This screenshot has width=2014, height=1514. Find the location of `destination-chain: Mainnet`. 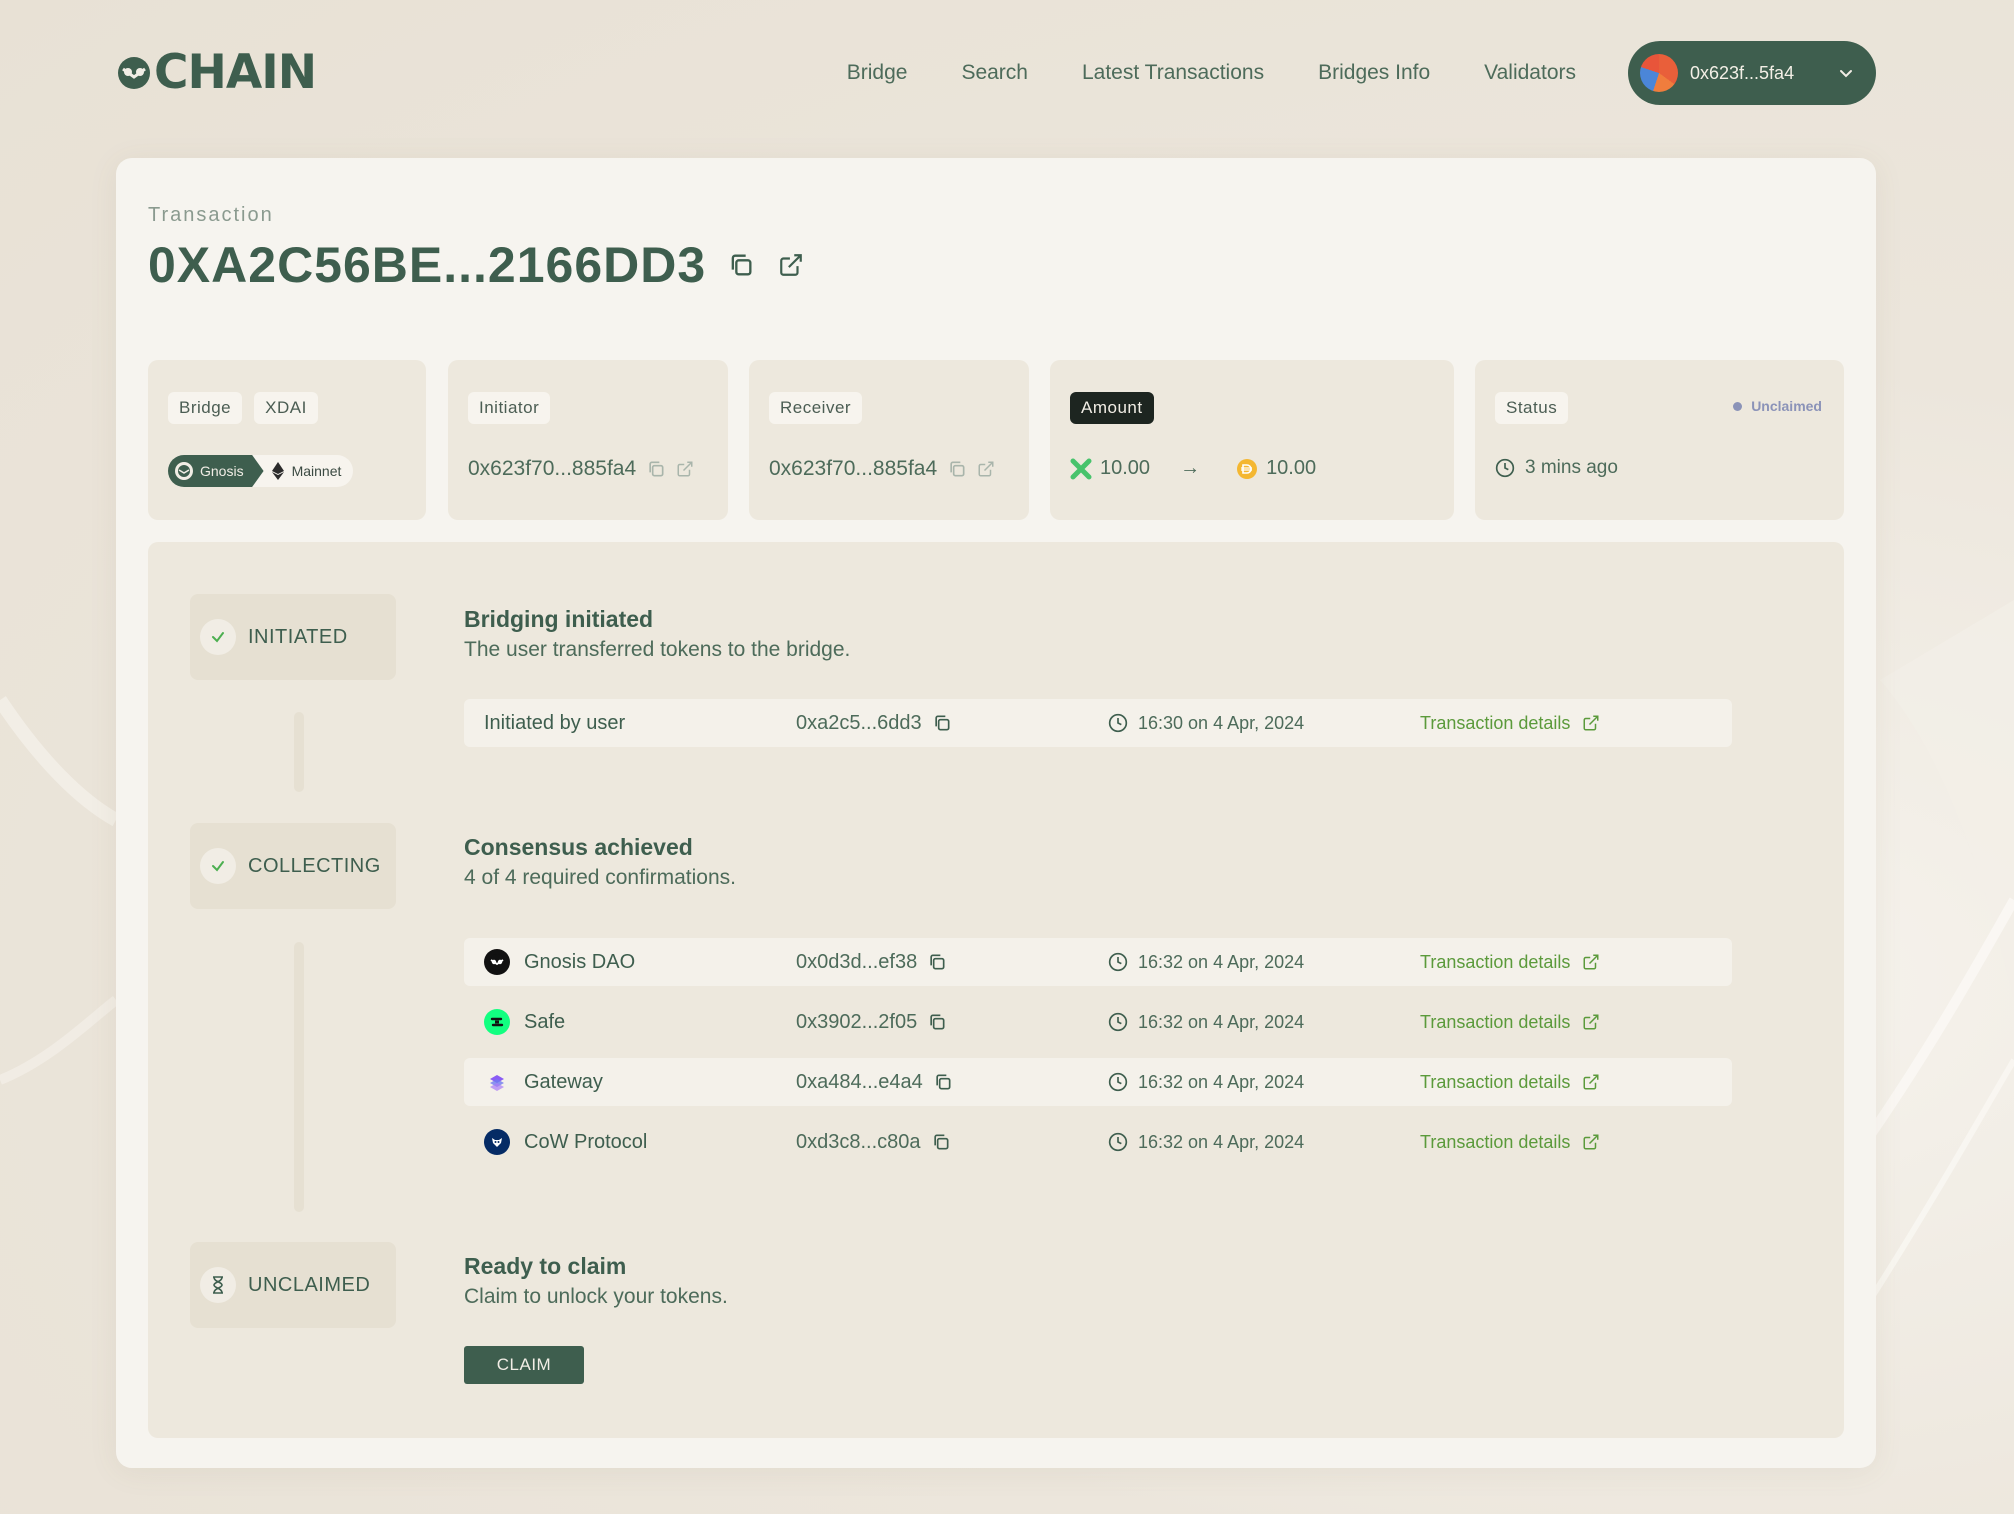

destination-chain: Mainnet is located at coordinates (309, 471).